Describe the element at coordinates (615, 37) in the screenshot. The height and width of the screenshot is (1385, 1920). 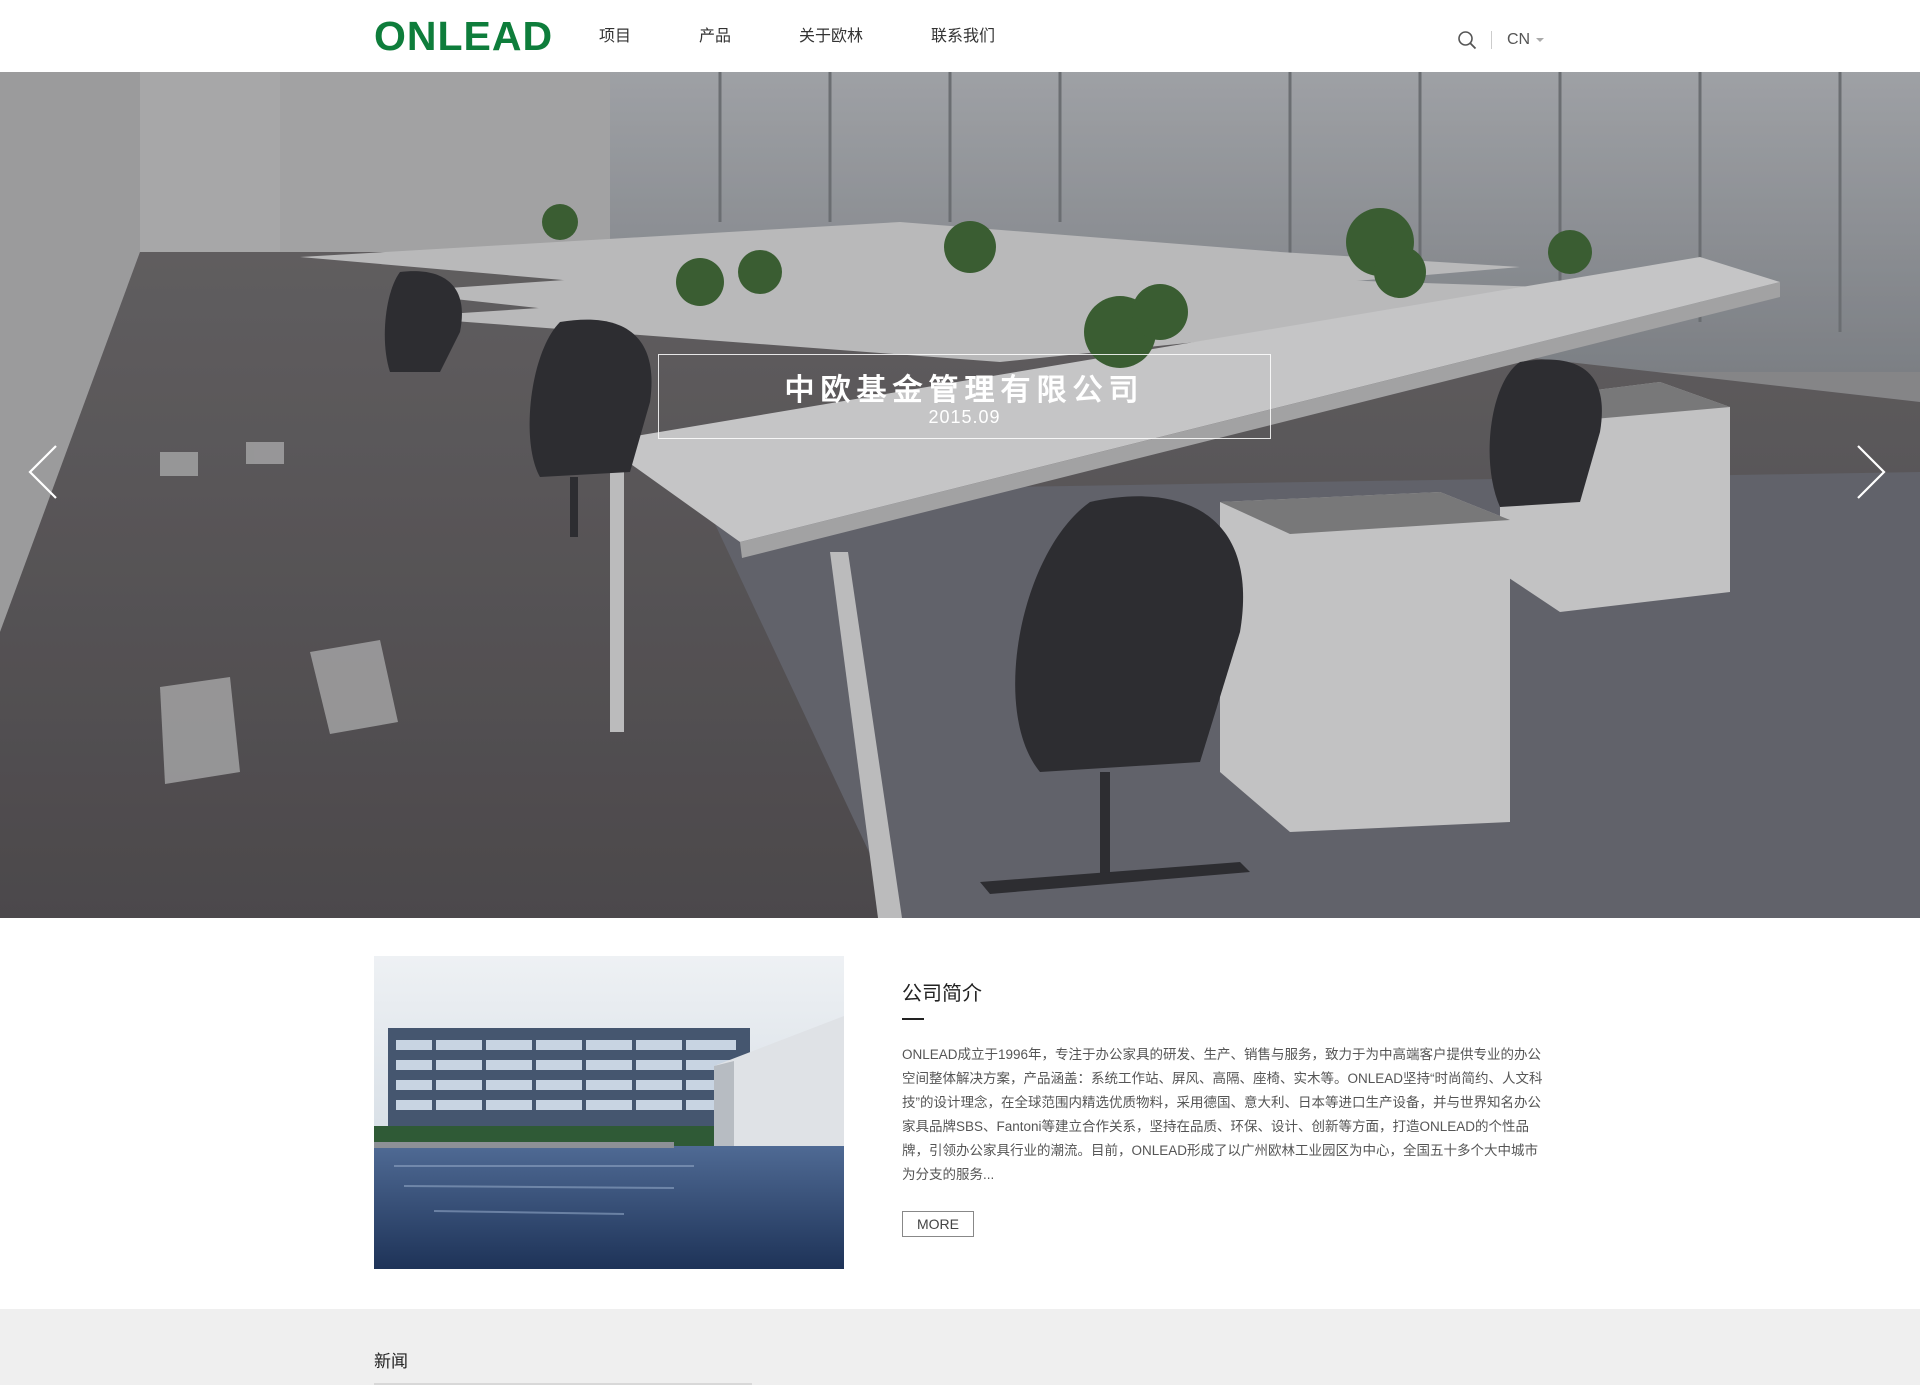
I see `nav-item-projects: 项目` at that location.